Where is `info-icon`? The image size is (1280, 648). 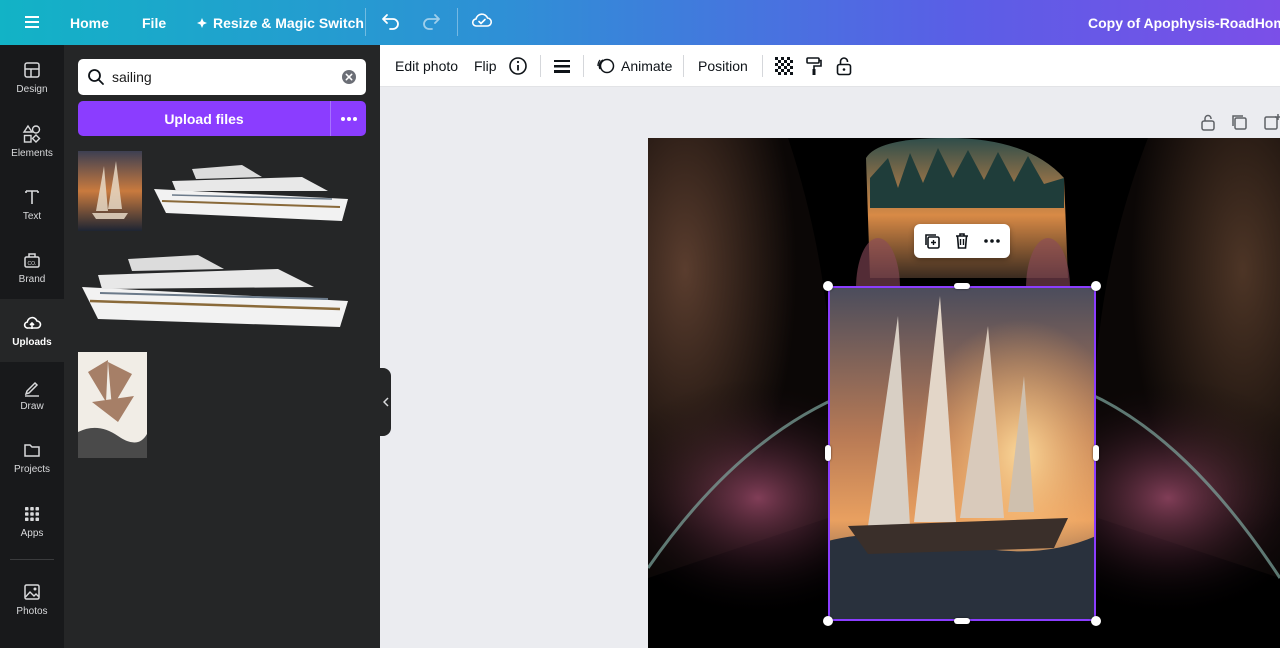 info-icon is located at coordinates (518, 66).